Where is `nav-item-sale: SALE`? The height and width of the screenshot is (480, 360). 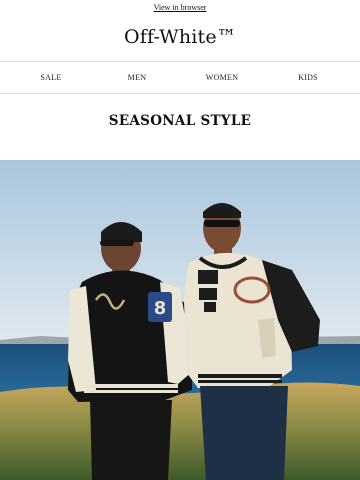 nav-item-sale: SALE is located at coordinates (51, 77).